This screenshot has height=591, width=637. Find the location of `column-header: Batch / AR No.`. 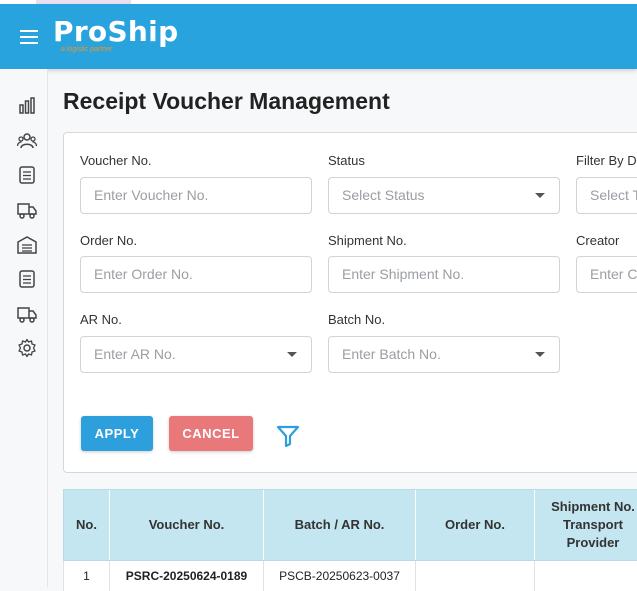

column-header: Batch / AR No. is located at coordinates (340, 525).